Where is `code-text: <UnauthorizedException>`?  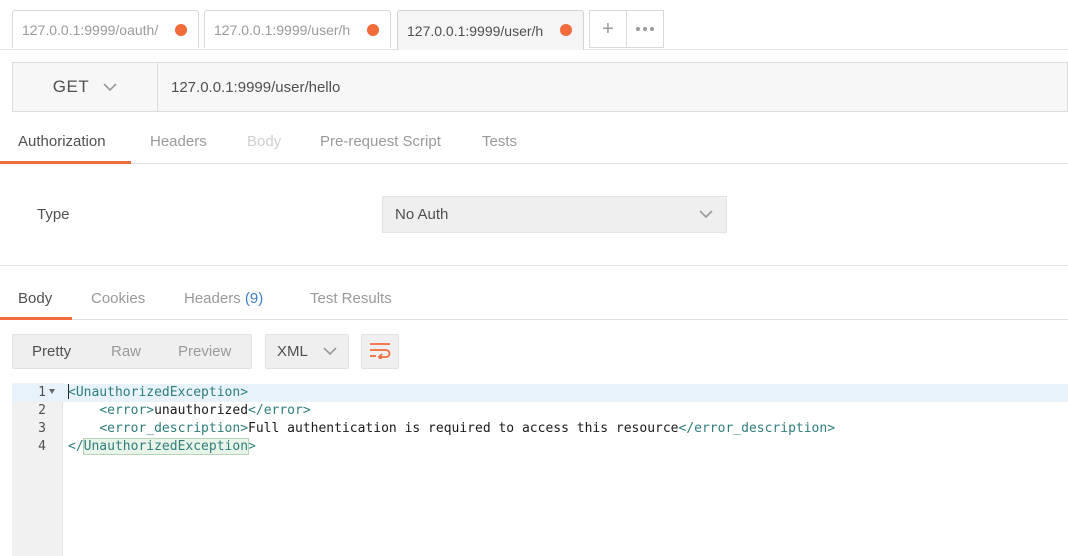
code-text: <UnauthorizedException> is located at coordinates (158, 392).